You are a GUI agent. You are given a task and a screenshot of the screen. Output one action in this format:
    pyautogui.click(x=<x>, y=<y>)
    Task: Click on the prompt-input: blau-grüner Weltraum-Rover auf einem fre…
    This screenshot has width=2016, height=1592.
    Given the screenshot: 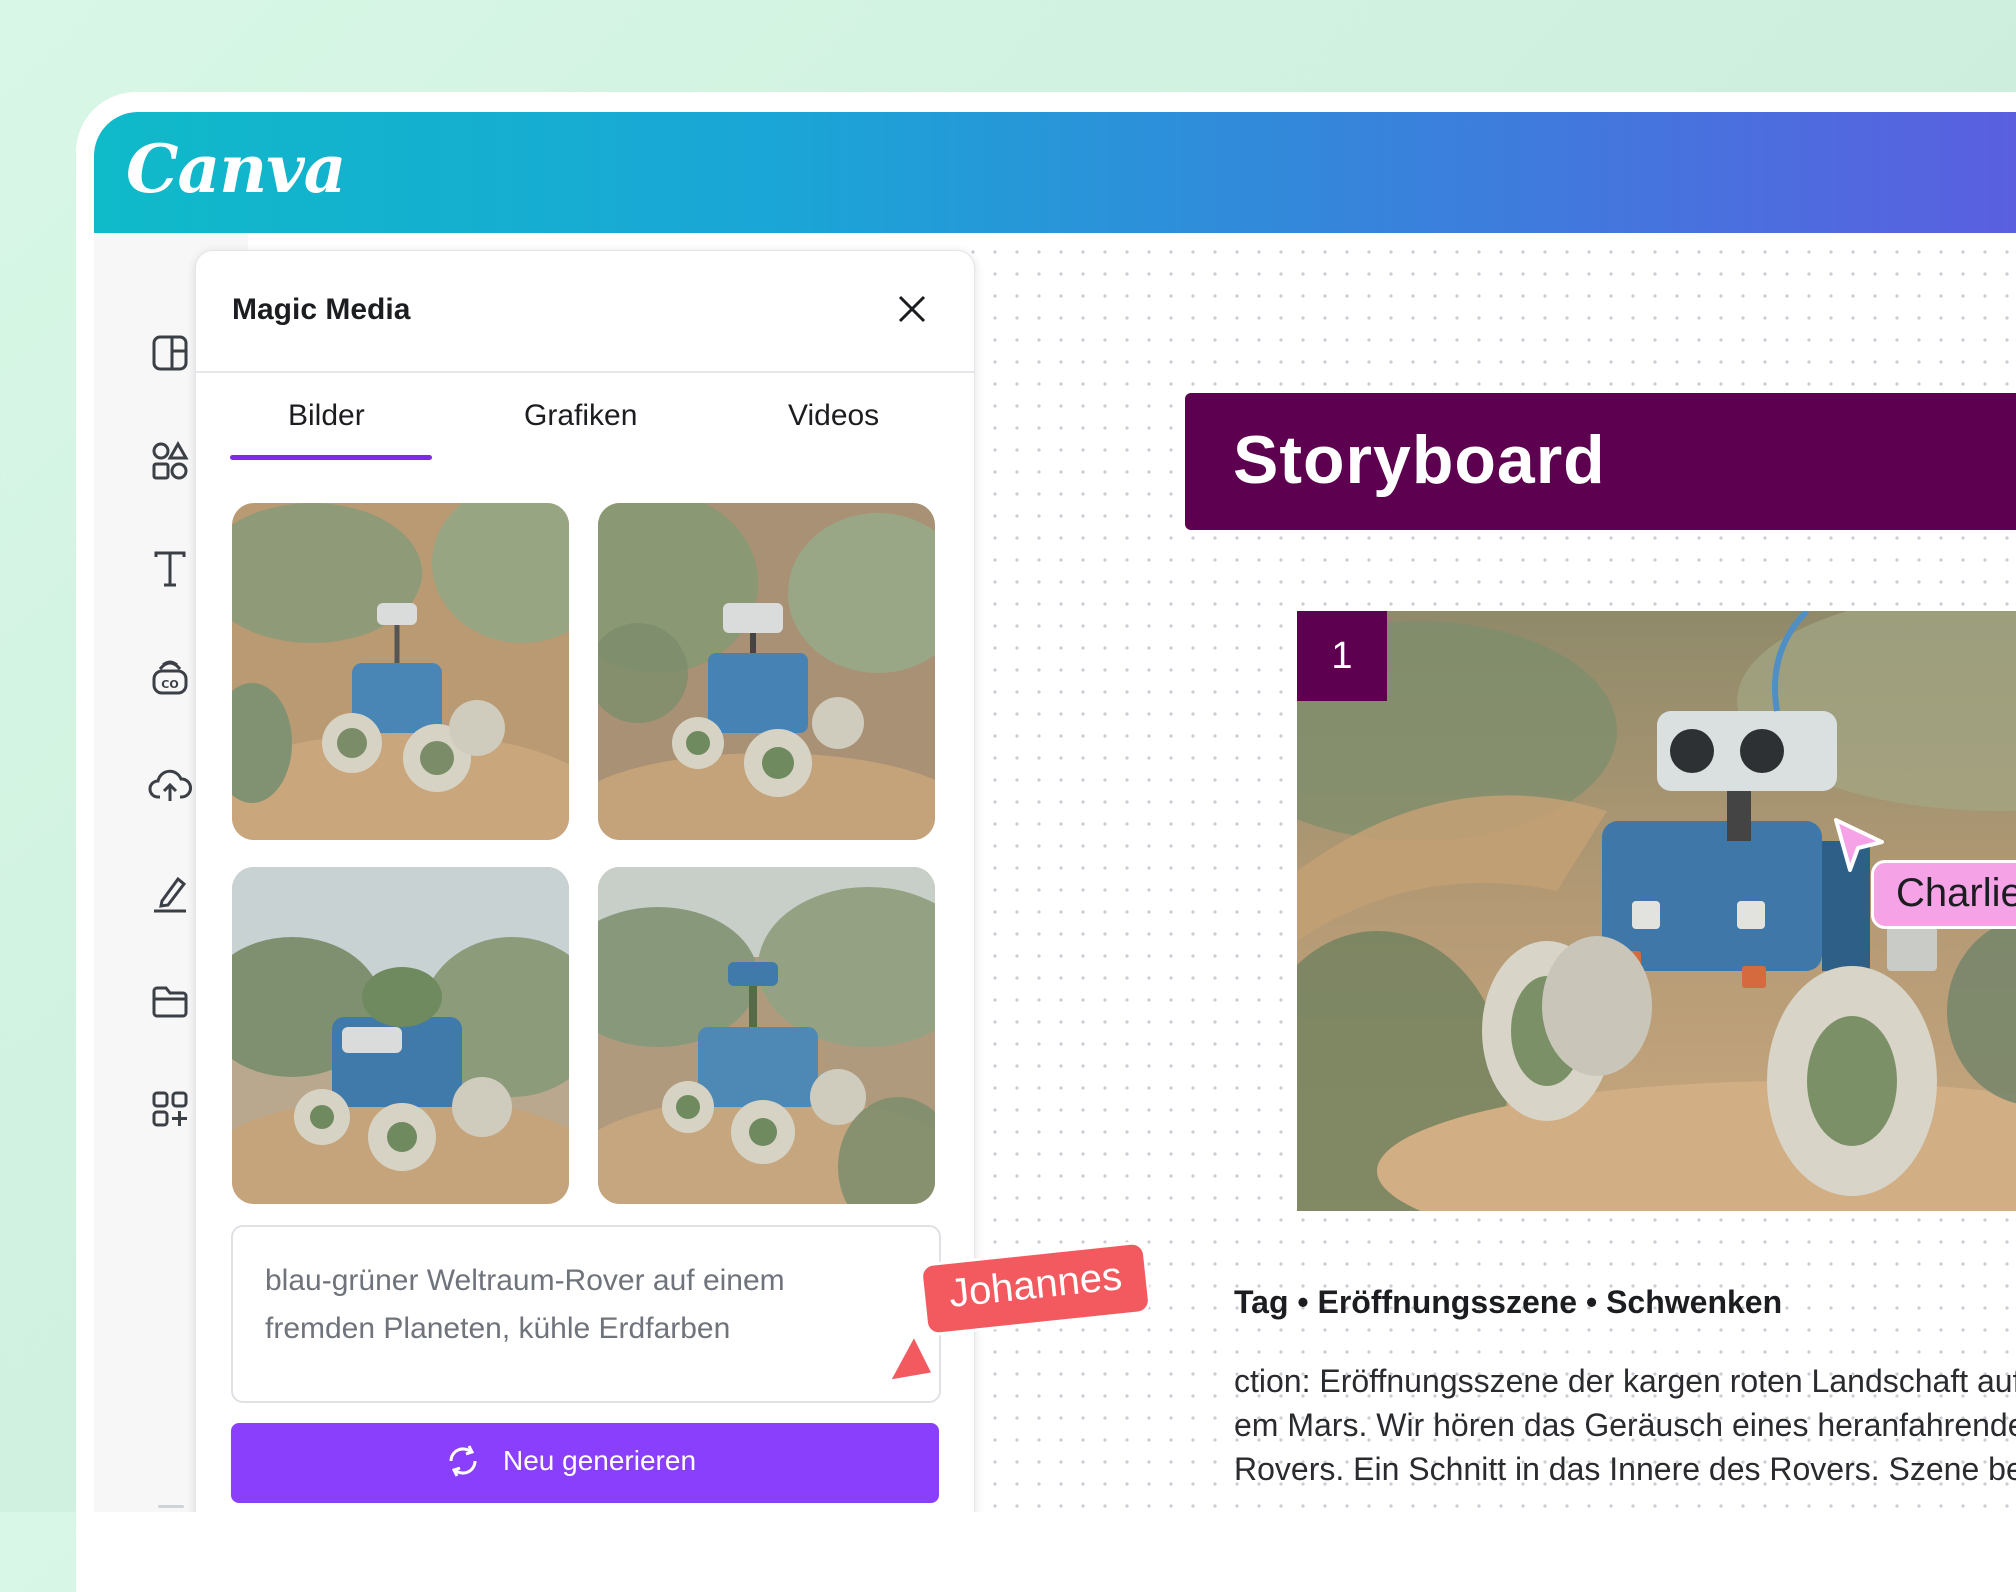 What is the action you would take?
    pyautogui.click(x=586, y=1314)
    